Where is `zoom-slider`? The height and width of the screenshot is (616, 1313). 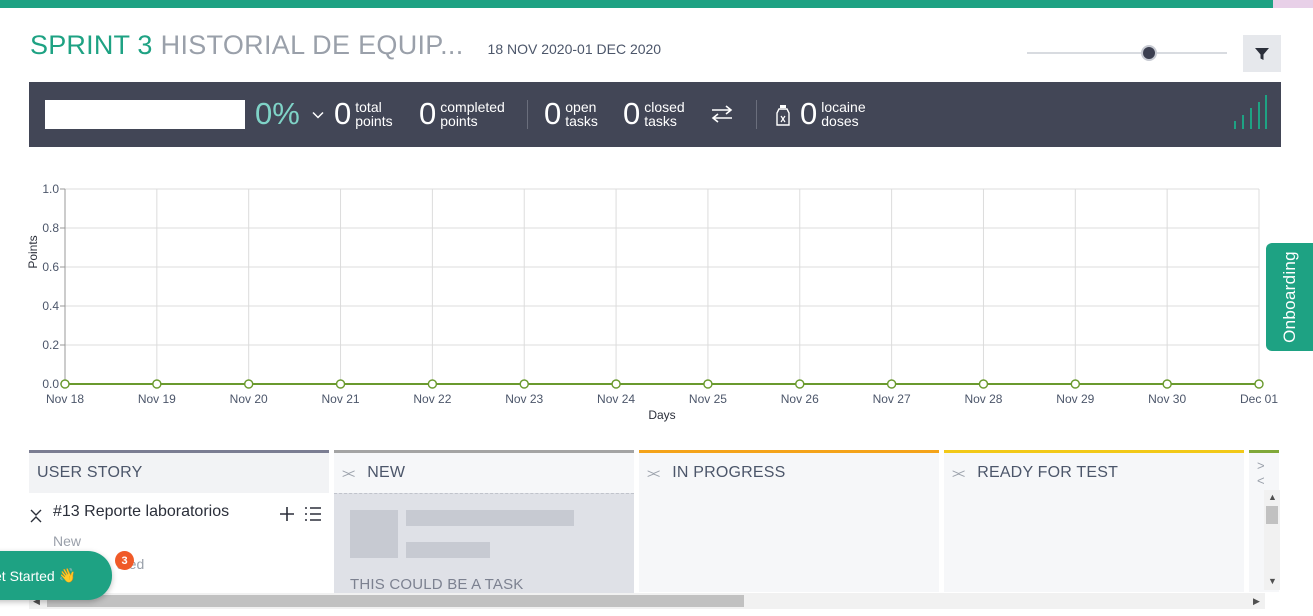 zoom-slider is located at coordinates (1127, 53).